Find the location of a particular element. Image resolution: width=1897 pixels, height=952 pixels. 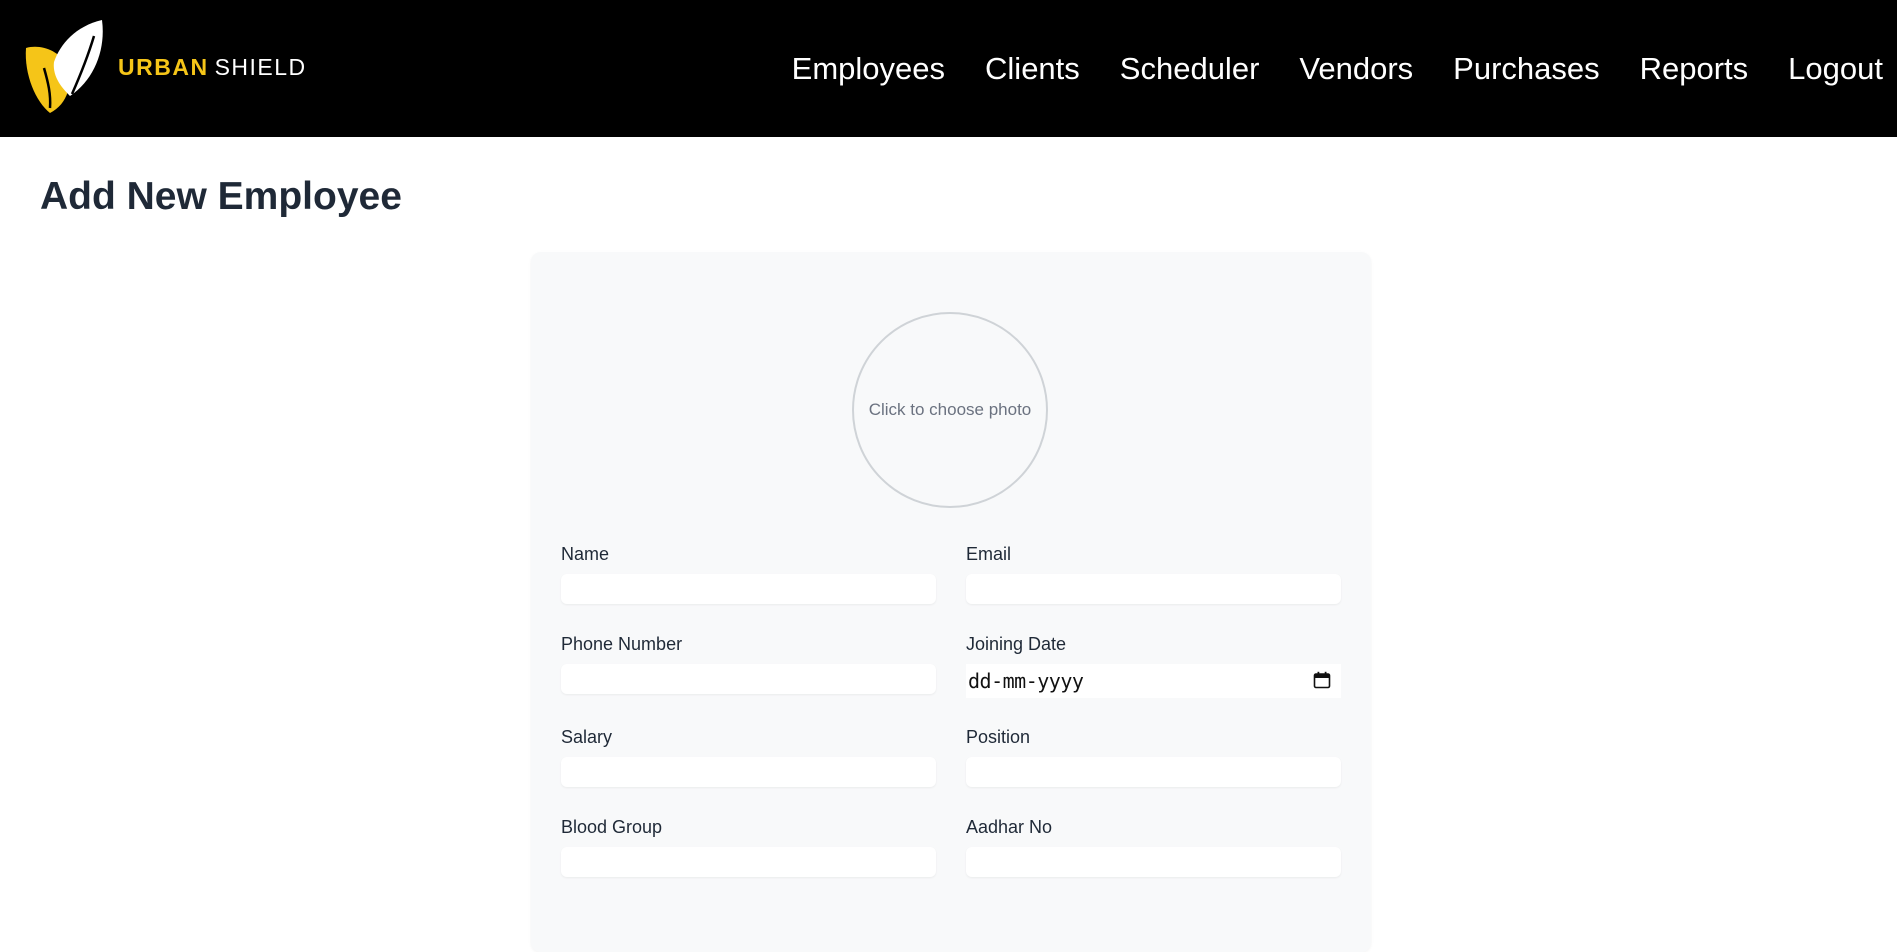

brand-word-urban: URBAN is located at coordinates (163, 66).